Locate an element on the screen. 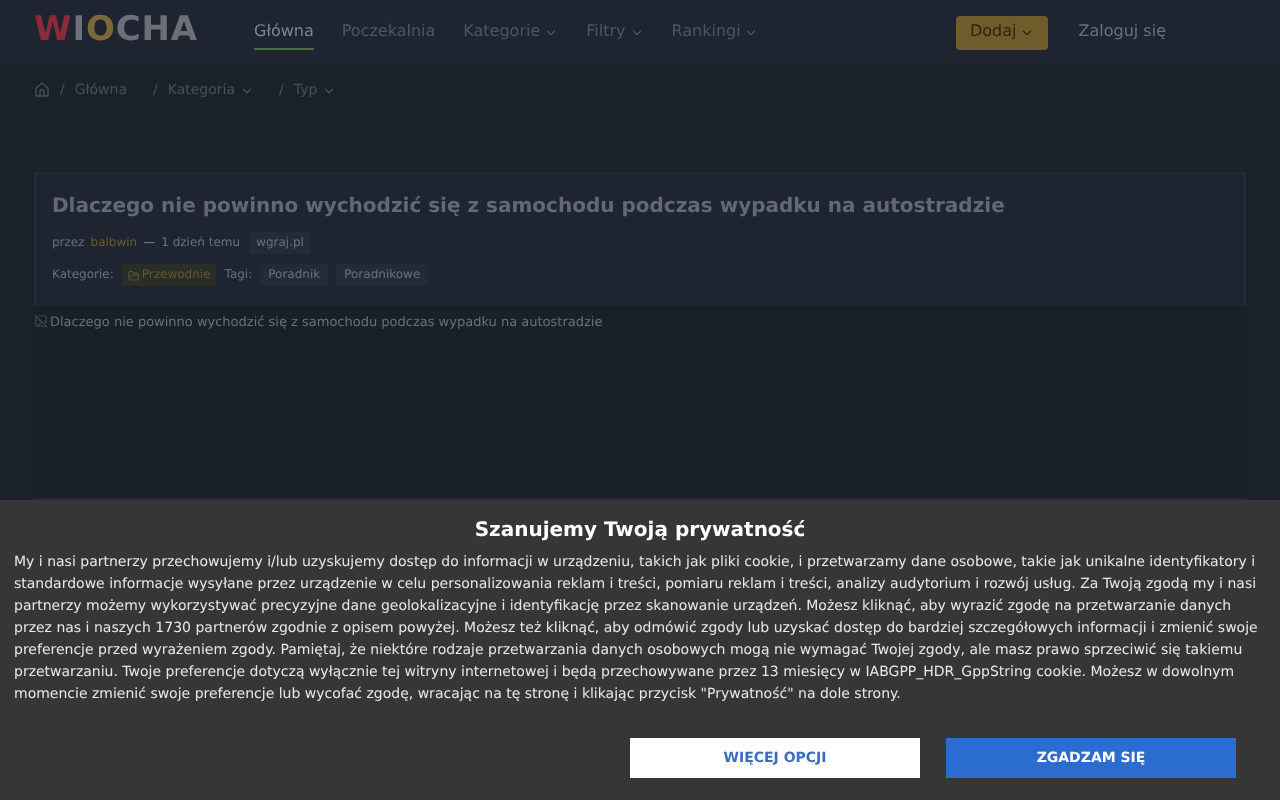 Image resolution: width=1280 pixels, height=800 pixels. folder-icon is located at coordinates (133, 275).